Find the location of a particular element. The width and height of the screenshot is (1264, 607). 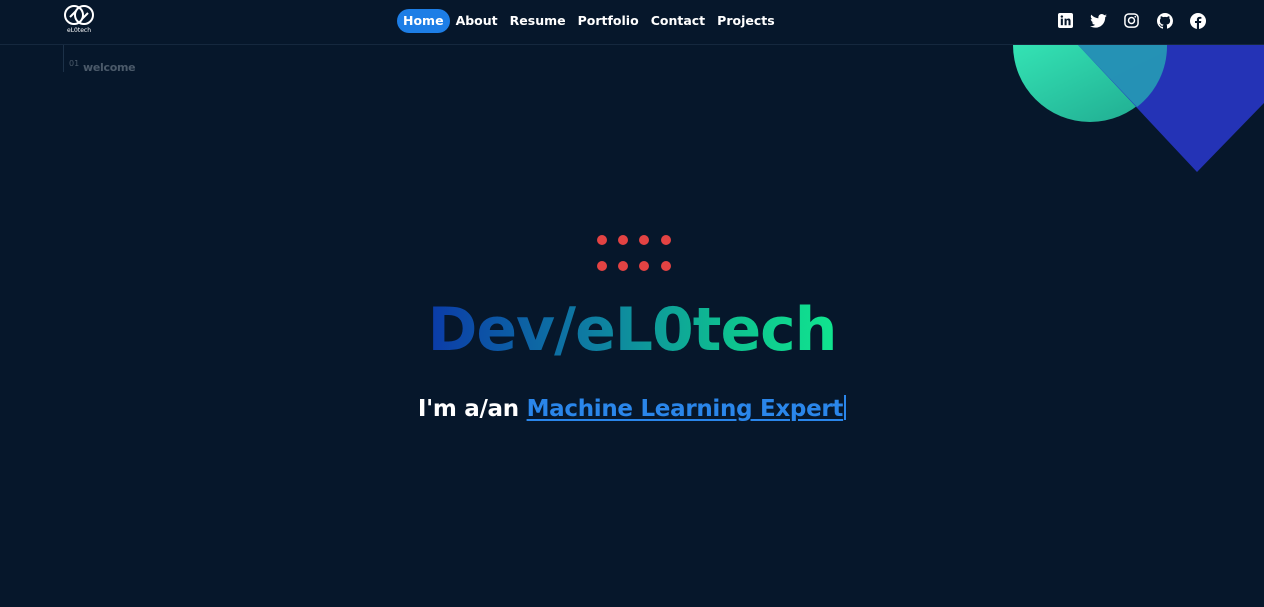

section-label: welcome is located at coordinates (109, 67).